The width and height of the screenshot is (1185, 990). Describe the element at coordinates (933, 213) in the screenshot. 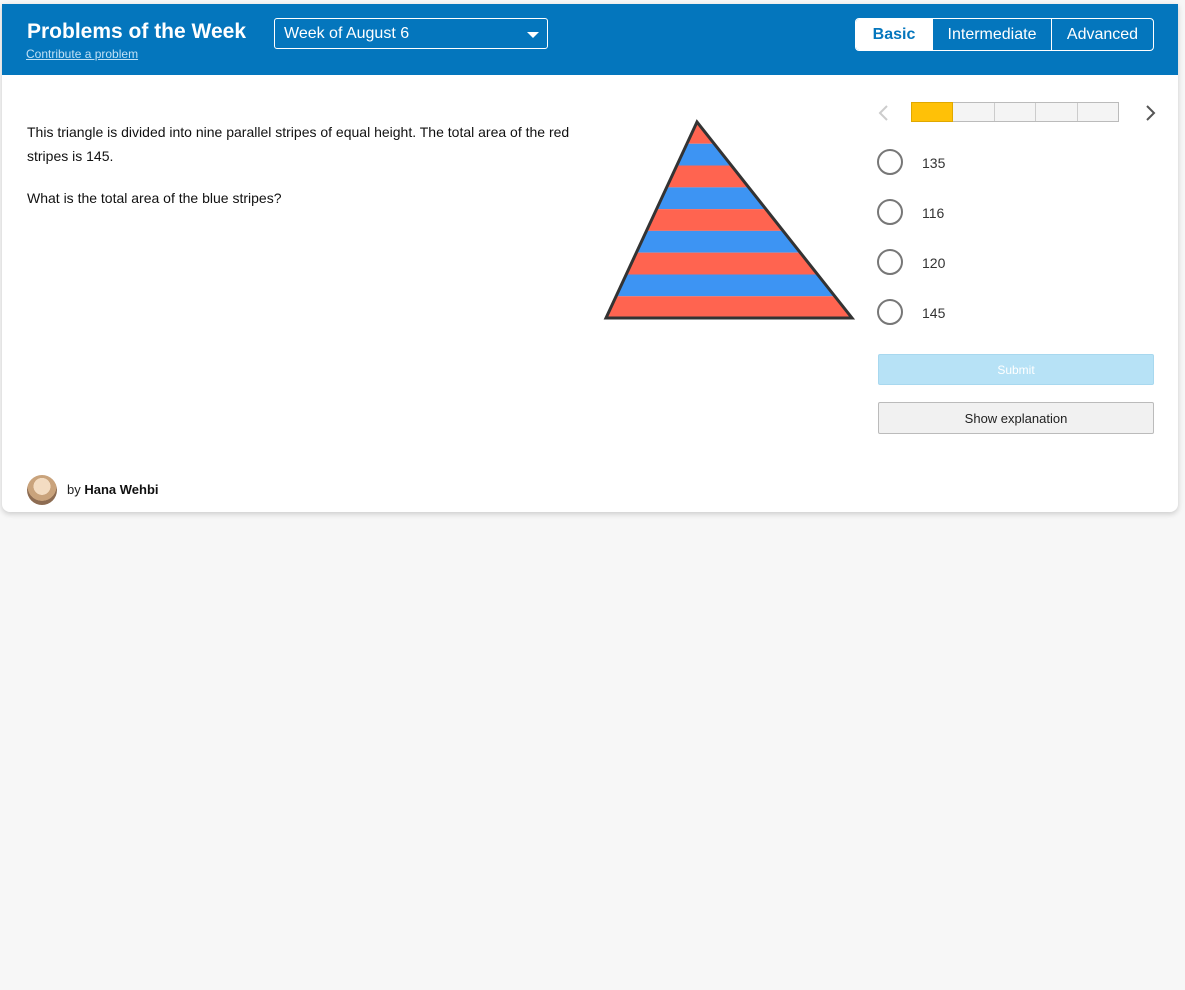

I see `answer-label: 116` at that location.